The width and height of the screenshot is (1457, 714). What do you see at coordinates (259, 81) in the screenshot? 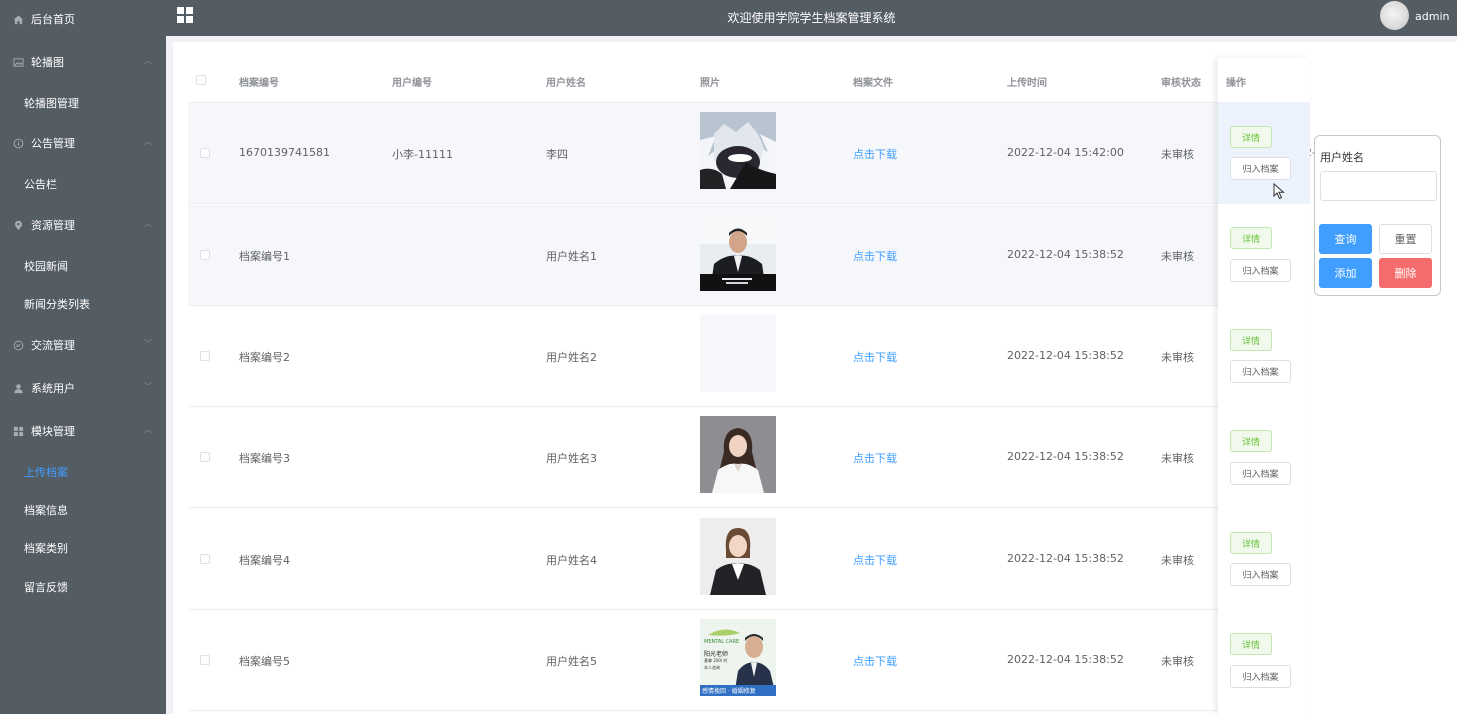
I see `column-header-archive-no: 档案编号` at bounding box center [259, 81].